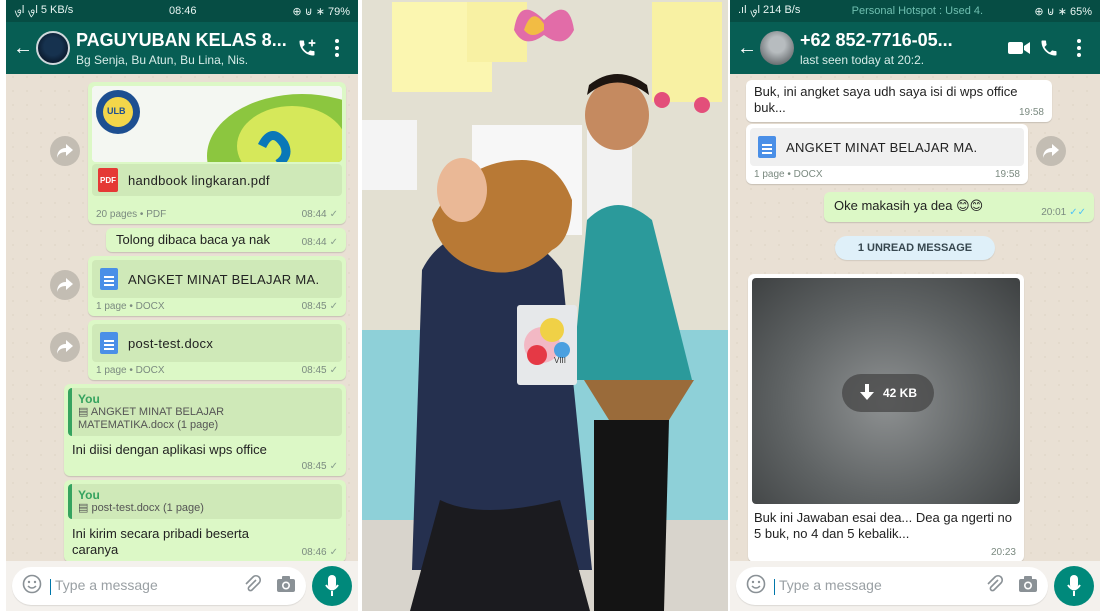 The image size is (1100, 611). I want to click on hotspot-indicator: Personal Hotspot : Used 4., so click(917, 11).